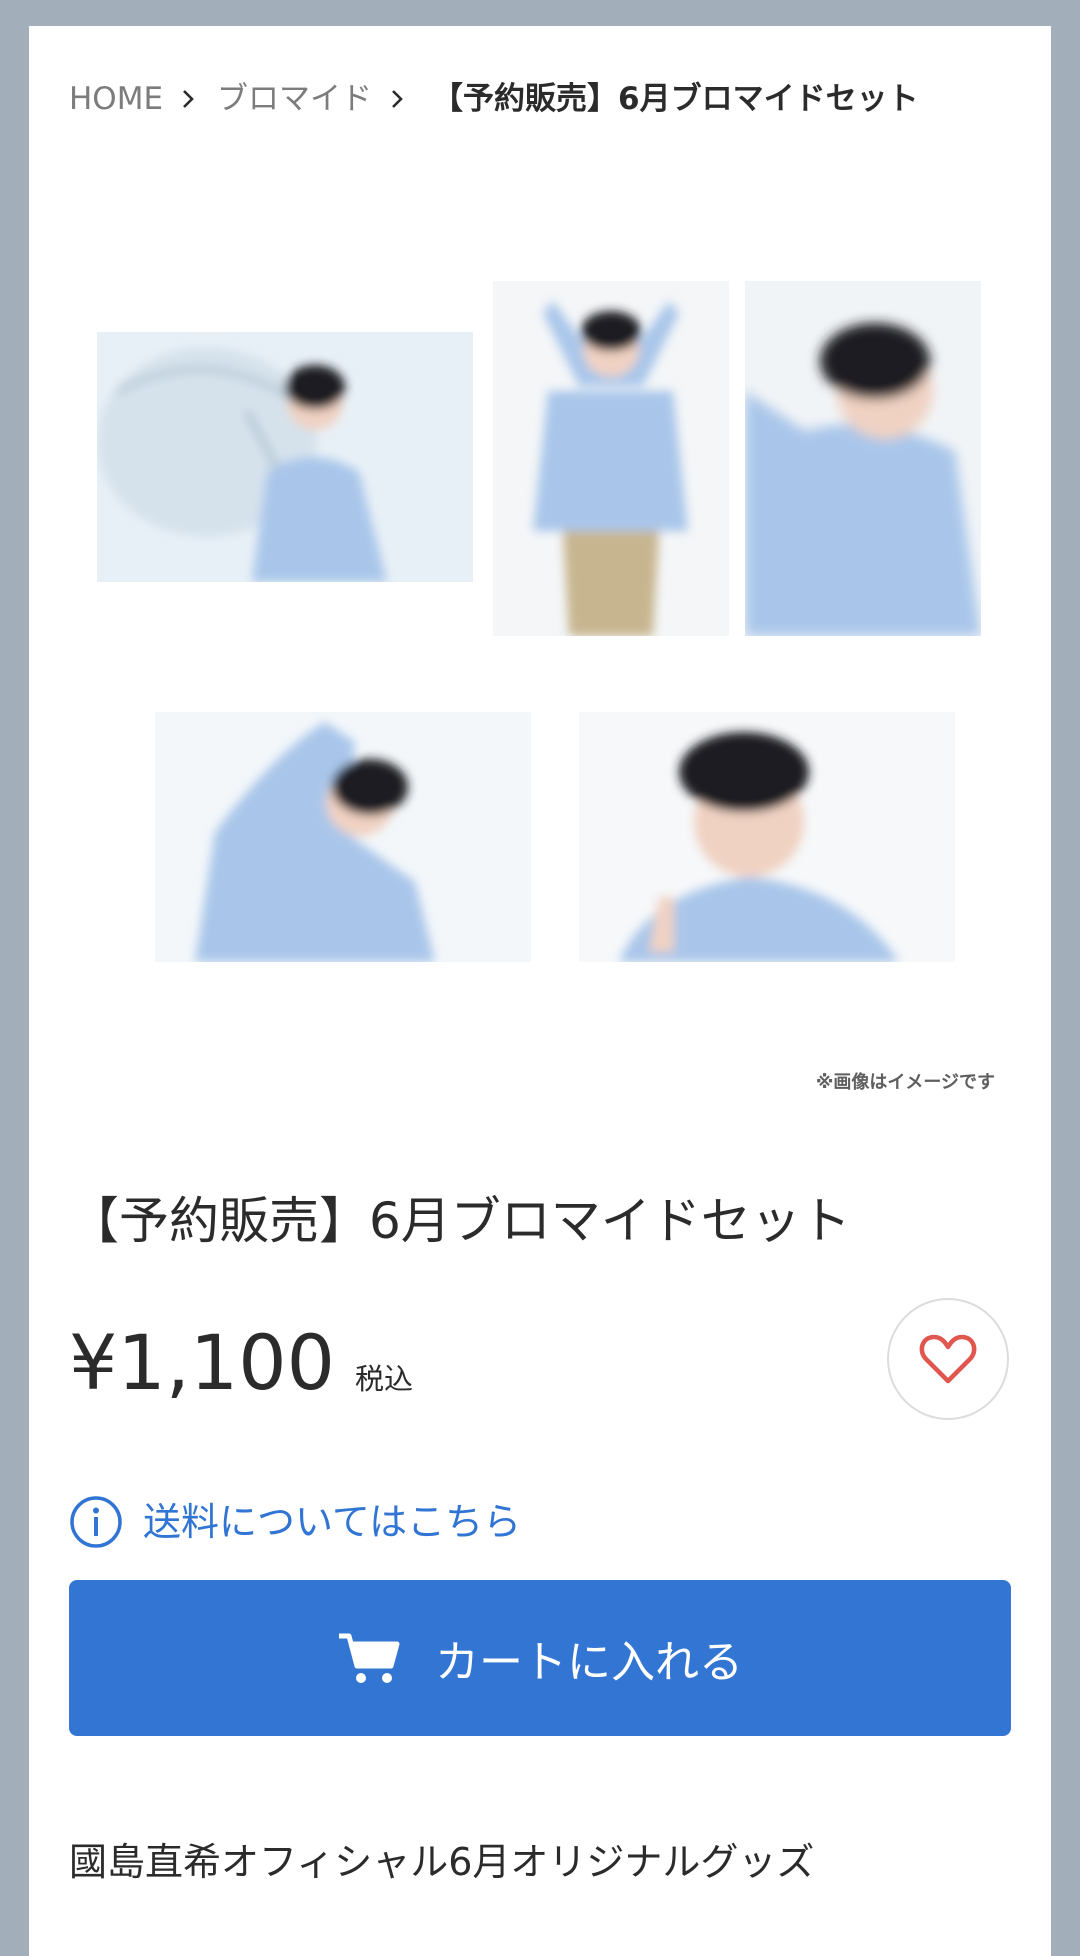  What do you see at coordinates (905, 1082) in the screenshot?
I see `image-disclaimer: ※画像はイメージです` at bounding box center [905, 1082].